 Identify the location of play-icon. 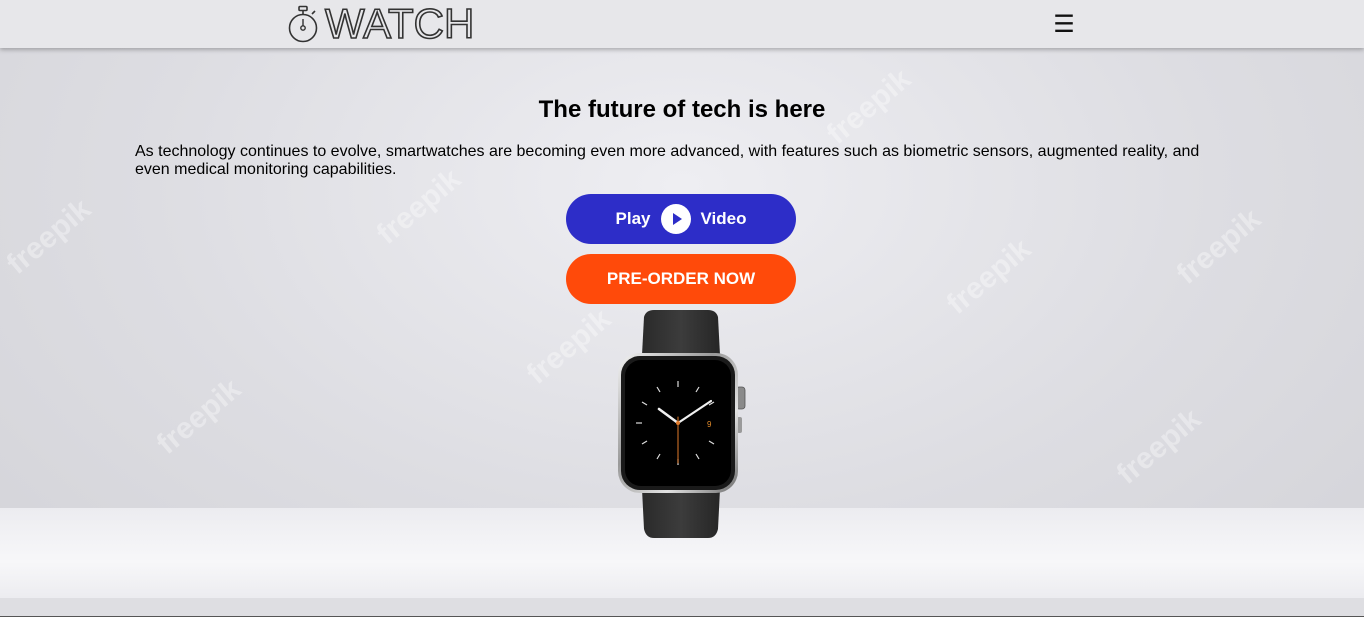
(675, 219).